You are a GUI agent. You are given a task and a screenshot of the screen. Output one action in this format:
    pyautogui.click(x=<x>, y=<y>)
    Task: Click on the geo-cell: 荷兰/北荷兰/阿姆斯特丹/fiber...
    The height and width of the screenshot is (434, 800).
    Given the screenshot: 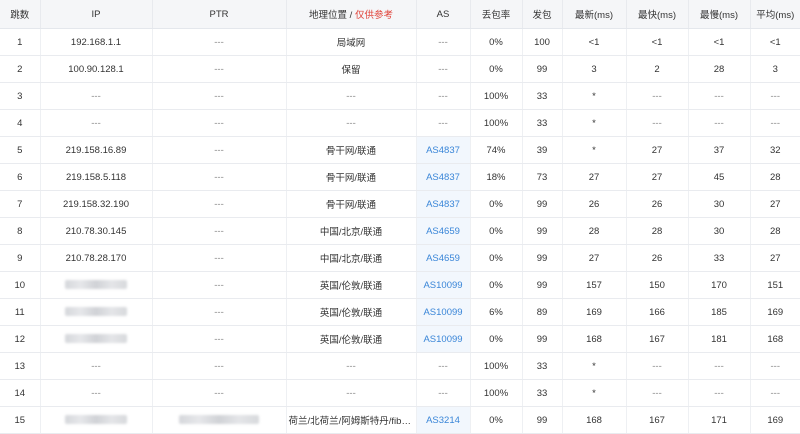 What is the action you would take?
    pyautogui.click(x=351, y=420)
    